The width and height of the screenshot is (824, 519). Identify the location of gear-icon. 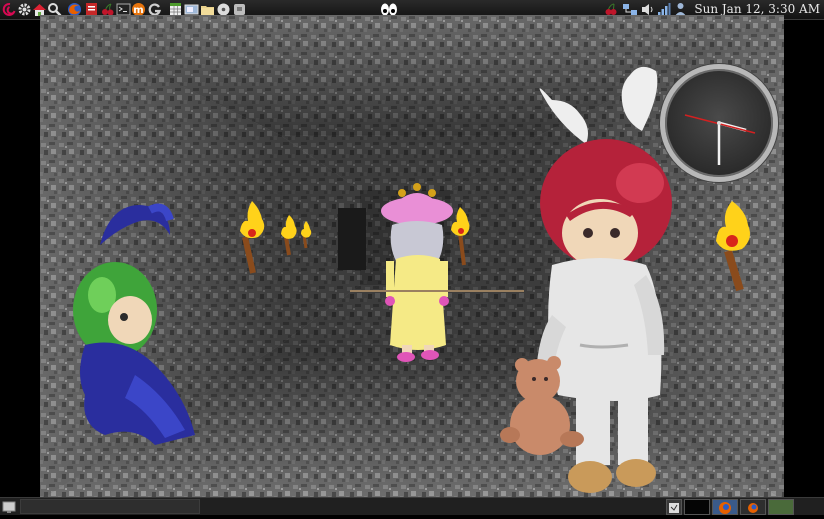
(24, 9).